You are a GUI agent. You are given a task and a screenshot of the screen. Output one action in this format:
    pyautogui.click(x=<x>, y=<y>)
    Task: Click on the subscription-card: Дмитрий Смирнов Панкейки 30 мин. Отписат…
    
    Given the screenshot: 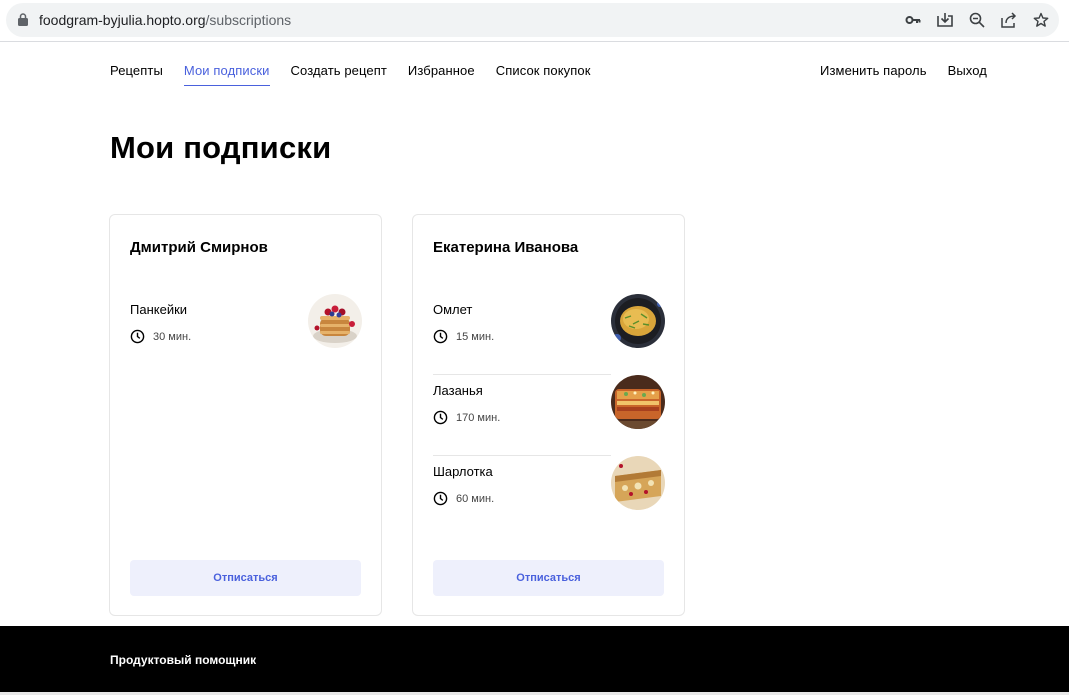 What is the action you would take?
    pyautogui.click(x=245, y=415)
    